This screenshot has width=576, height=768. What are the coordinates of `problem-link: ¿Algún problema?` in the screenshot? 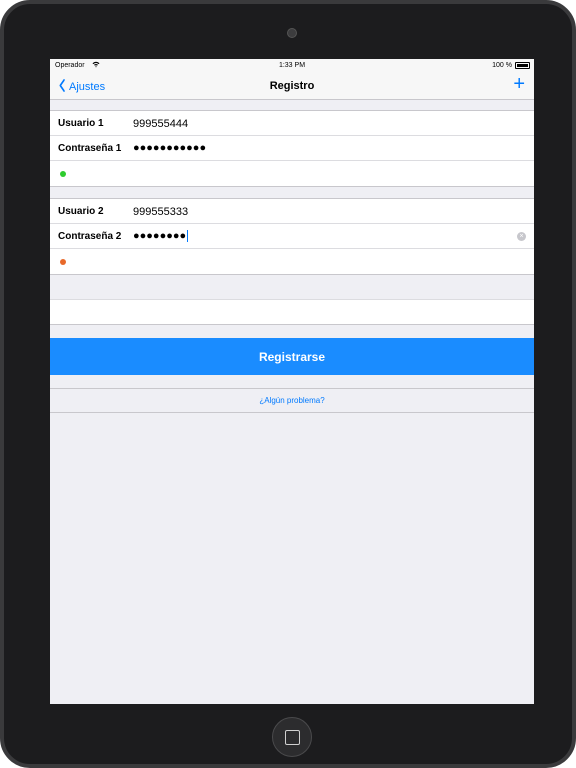 It's located at (292, 400).